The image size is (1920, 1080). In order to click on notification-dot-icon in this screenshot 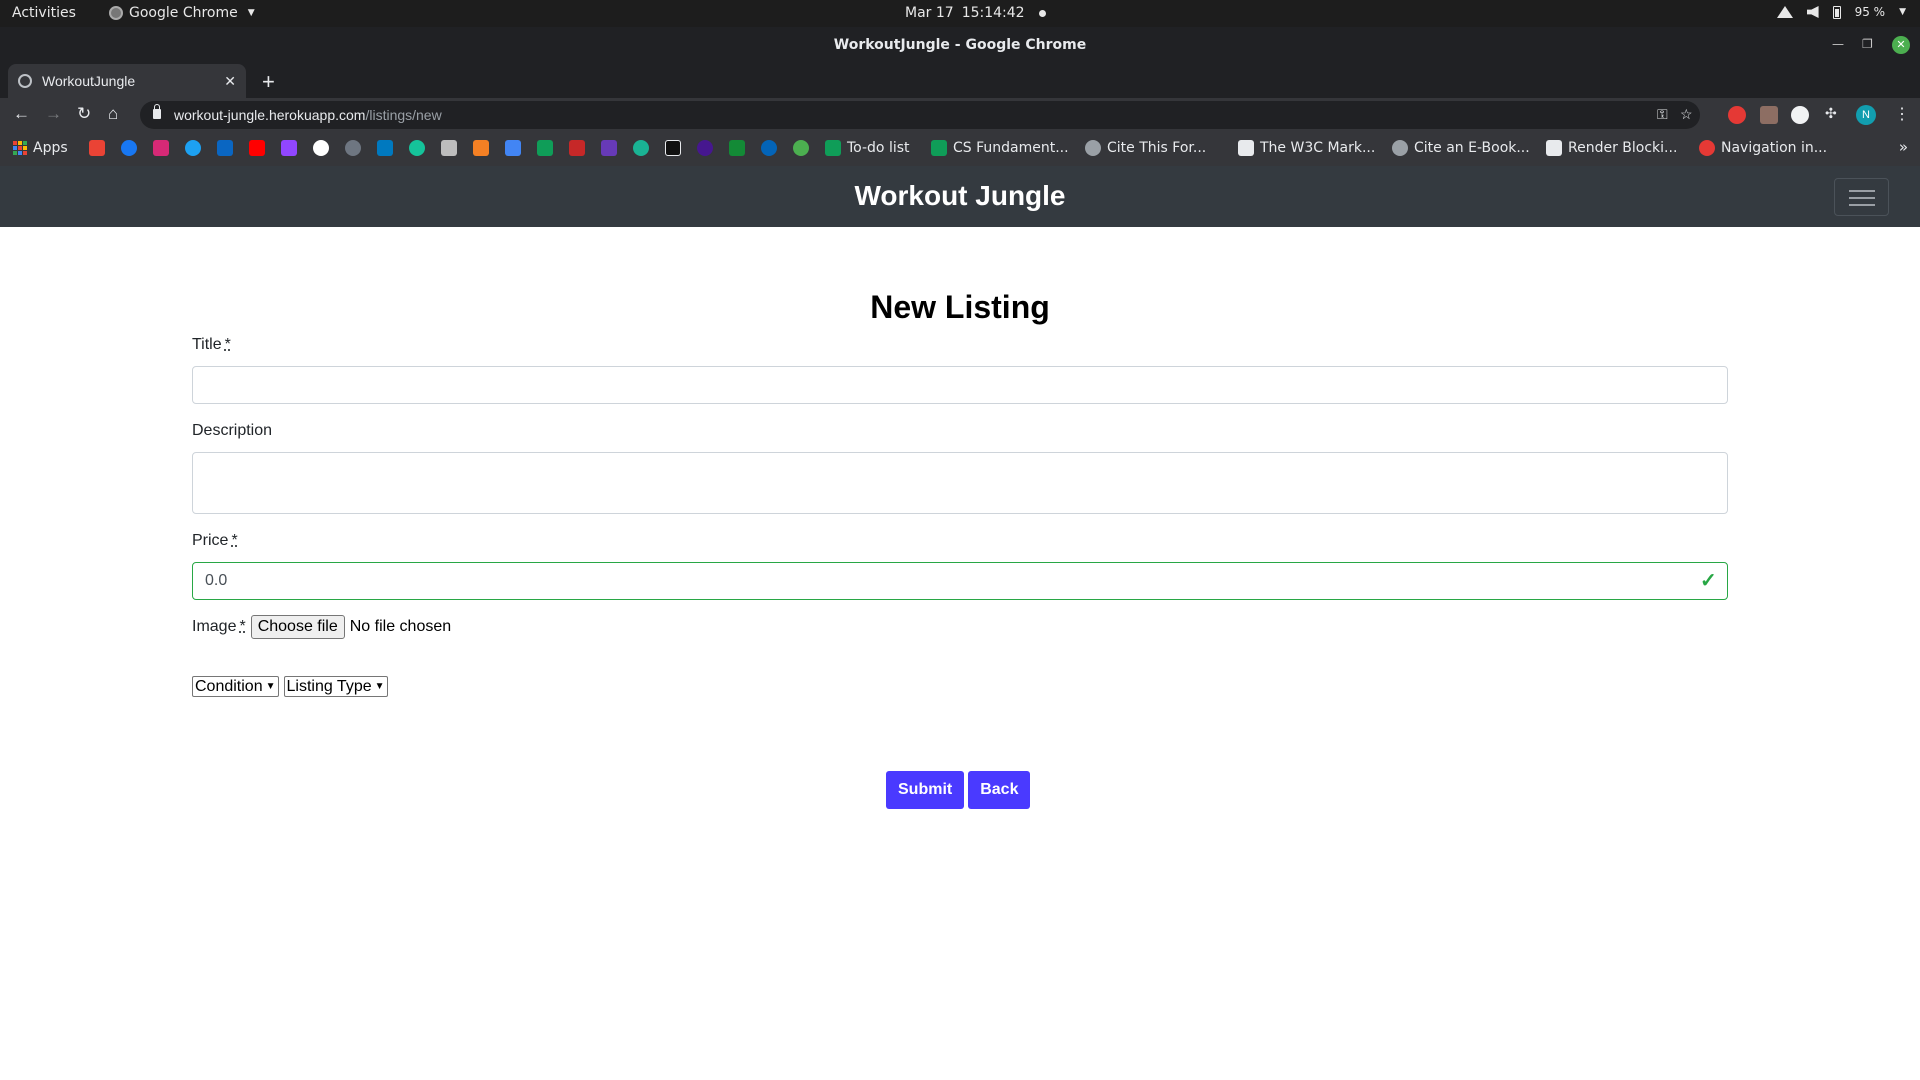, I will do `click(1042, 13)`.